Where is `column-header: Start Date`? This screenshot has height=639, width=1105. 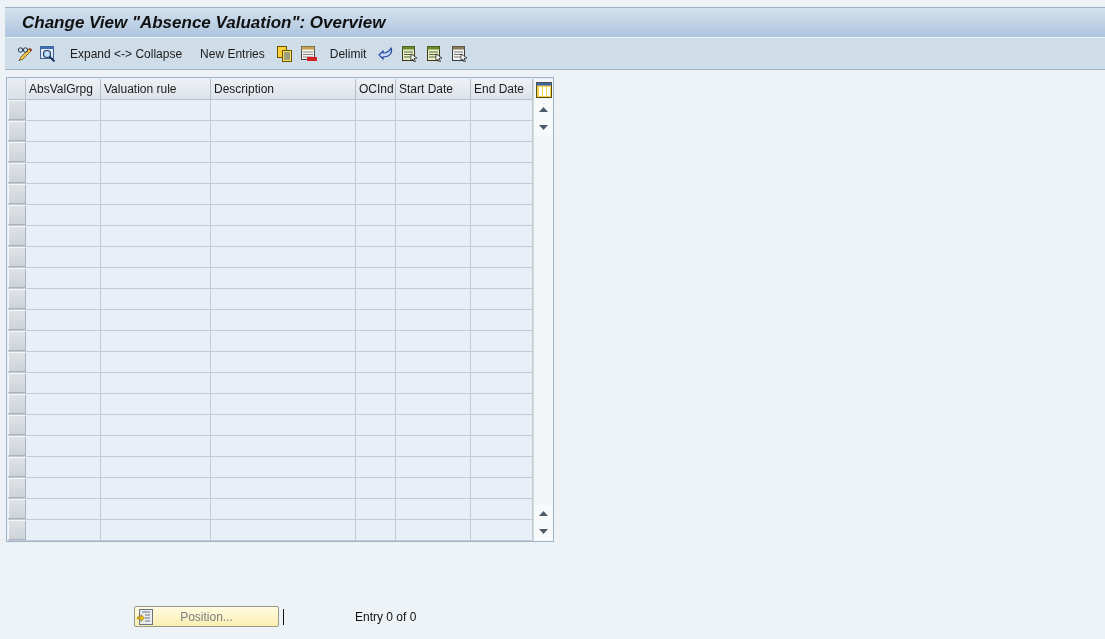
column-header: Start Date is located at coordinates (433, 89).